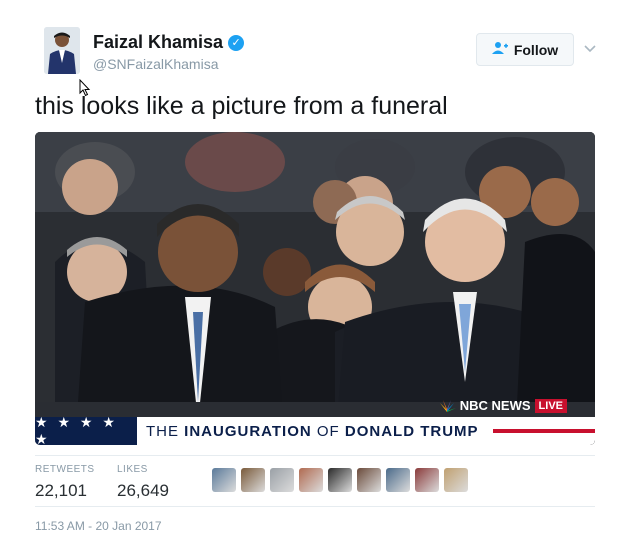 Image resolution: width=629 pixels, height=535 pixels. Describe the element at coordinates (550, 405) in the screenshot. I see `live-badge: LIVE` at that location.